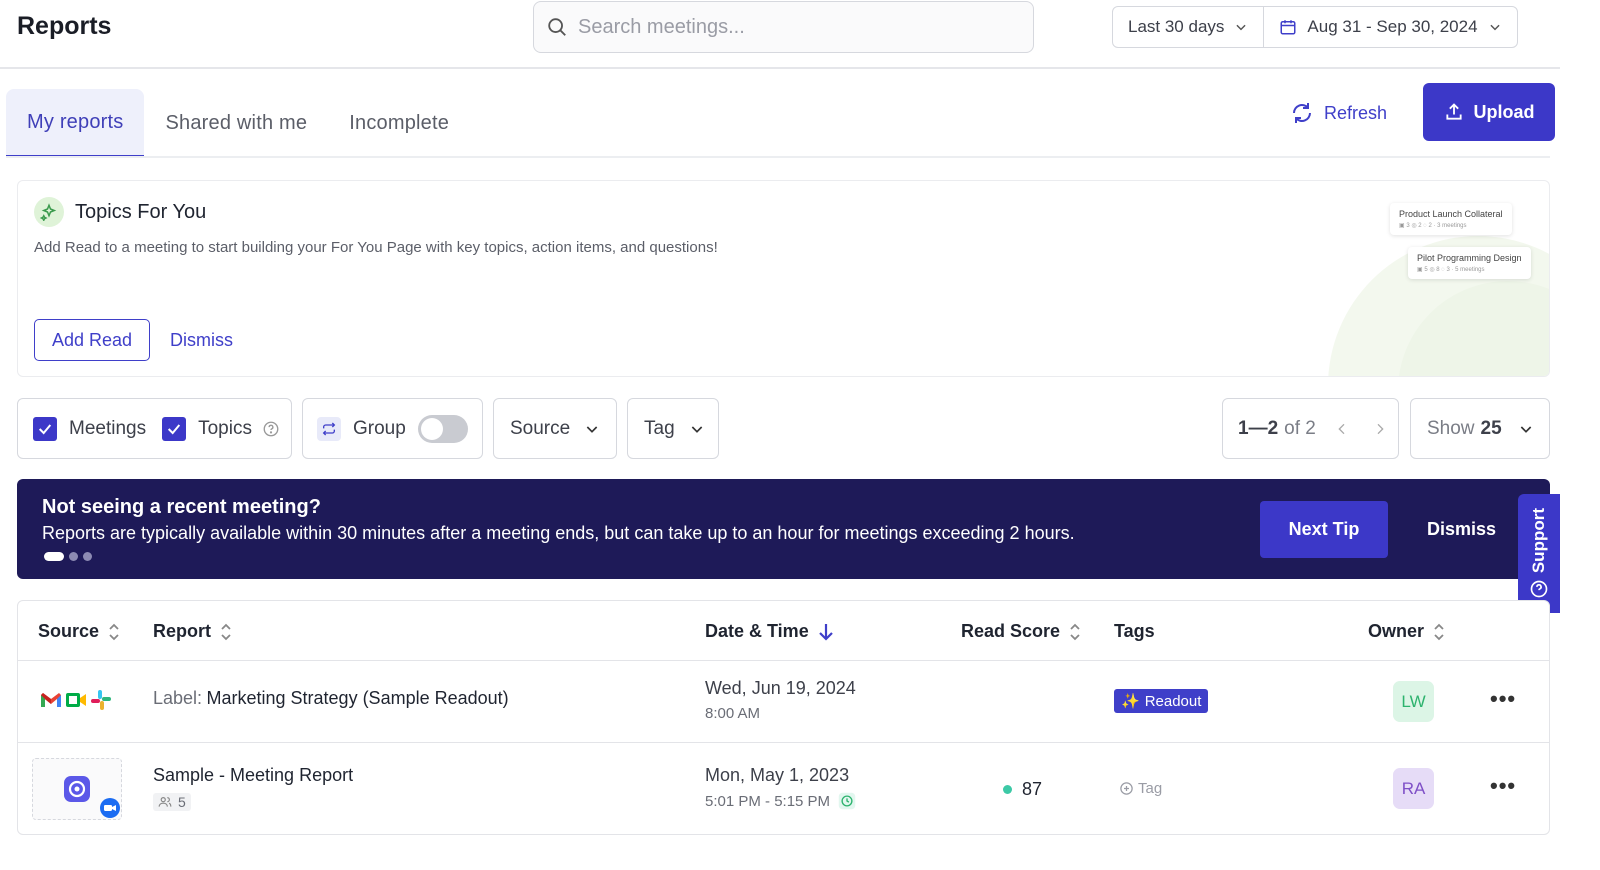 The height and width of the screenshot is (870, 1600). I want to click on column-read-score: Read Score, so click(1021, 631).